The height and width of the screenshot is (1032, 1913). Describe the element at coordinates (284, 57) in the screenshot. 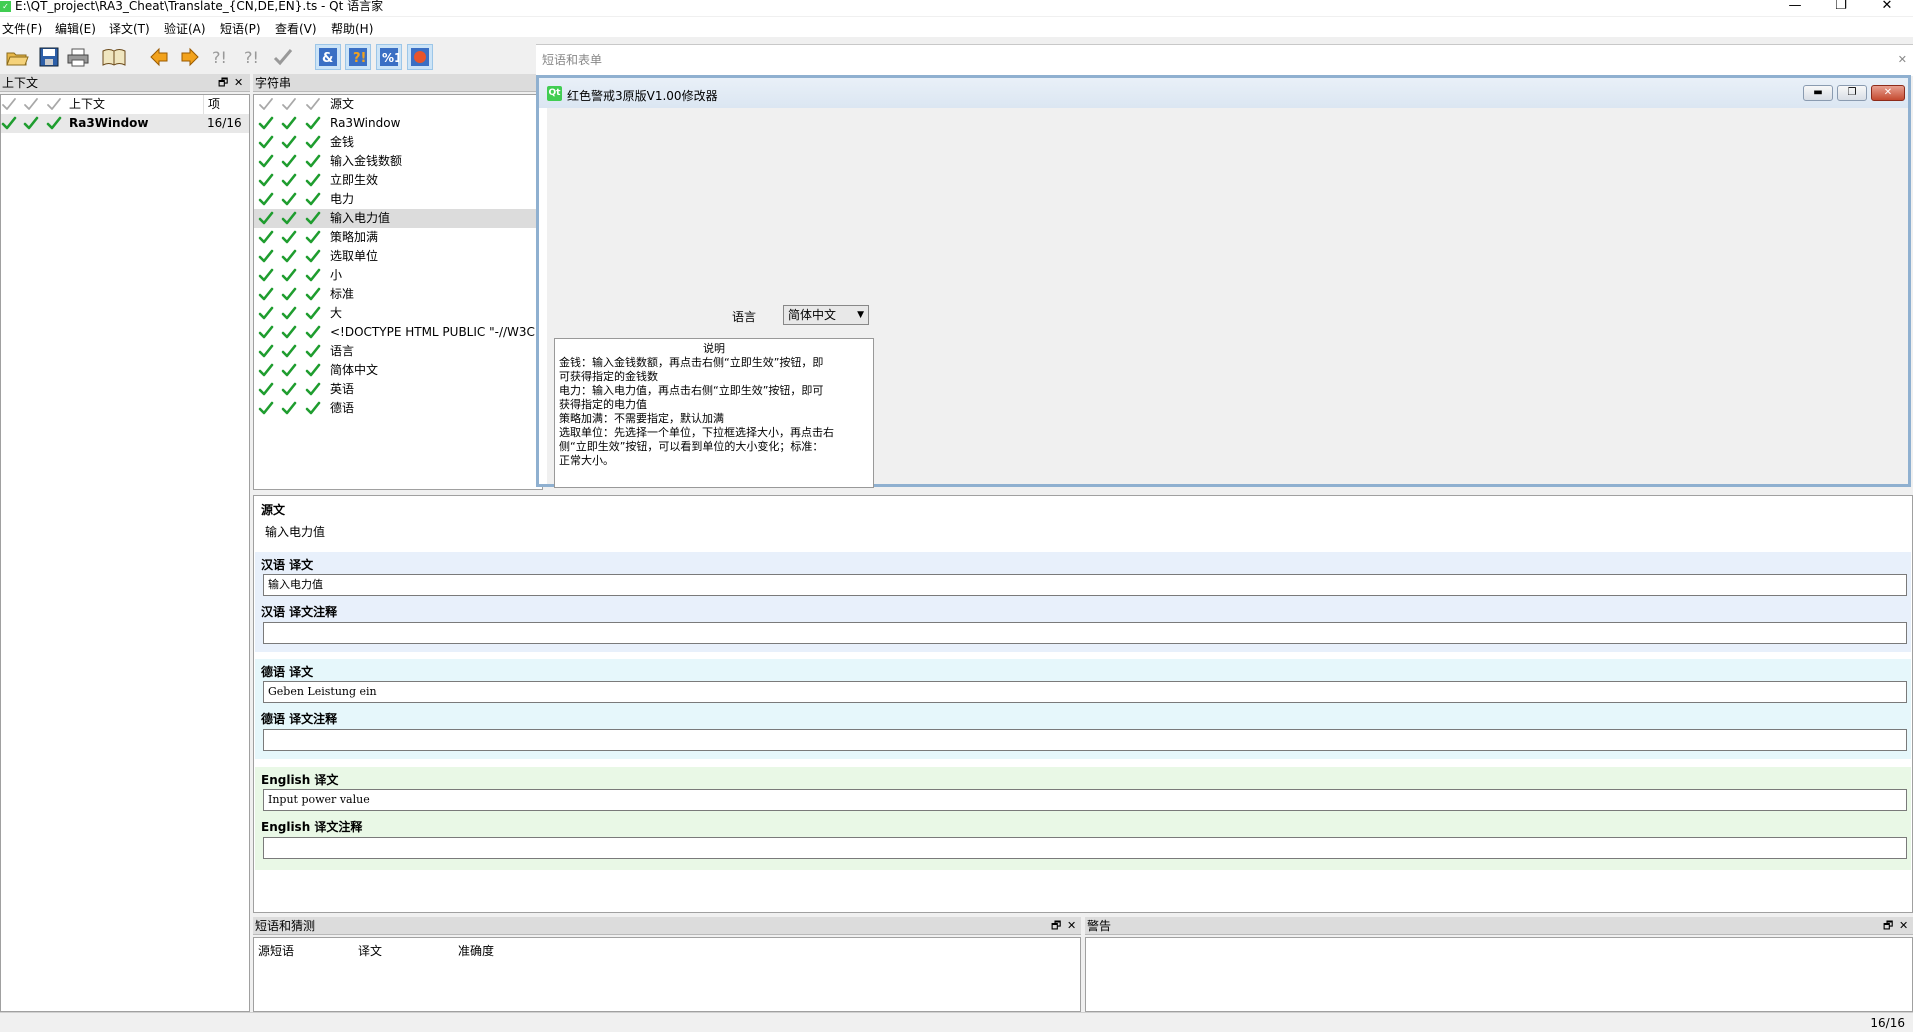

I see `done-and-next-icon` at that location.